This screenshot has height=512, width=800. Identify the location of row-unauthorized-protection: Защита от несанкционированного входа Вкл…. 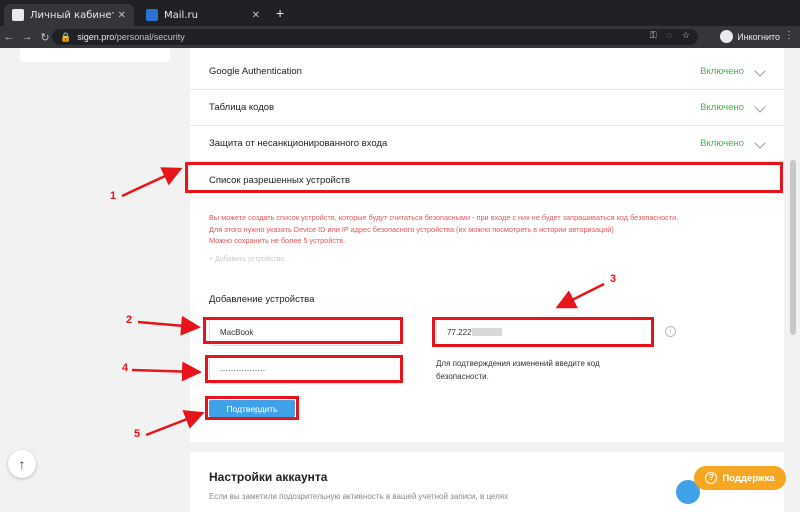
(487, 144).